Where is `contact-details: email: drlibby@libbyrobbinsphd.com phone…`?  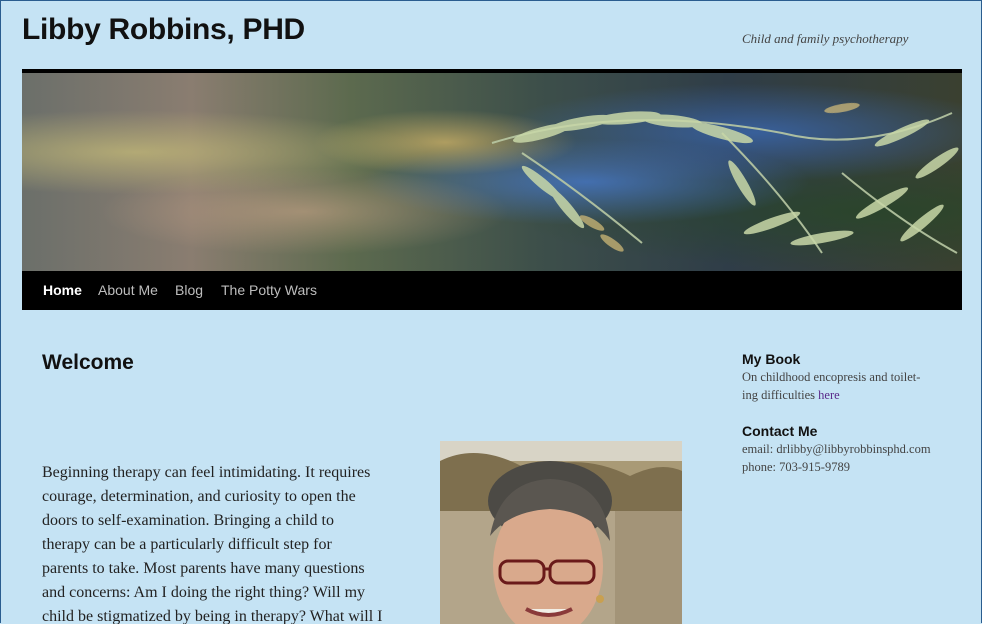 contact-details: email: drlibby@libbyrobbinsphd.com phone… is located at coordinates (852, 458).